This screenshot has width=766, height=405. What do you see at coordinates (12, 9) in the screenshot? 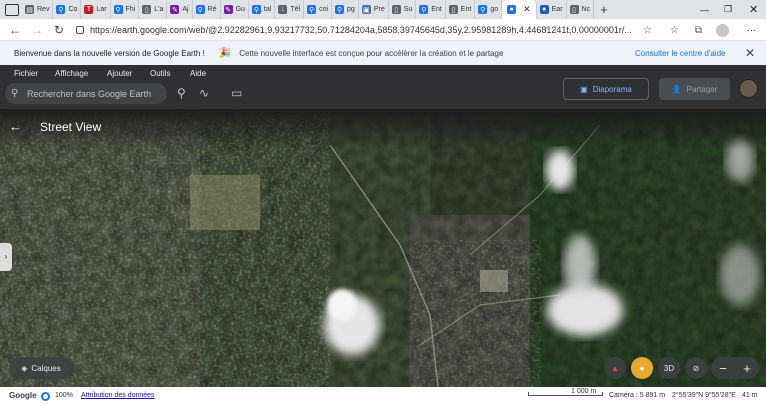
I see `window-menu-icon` at bounding box center [12, 9].